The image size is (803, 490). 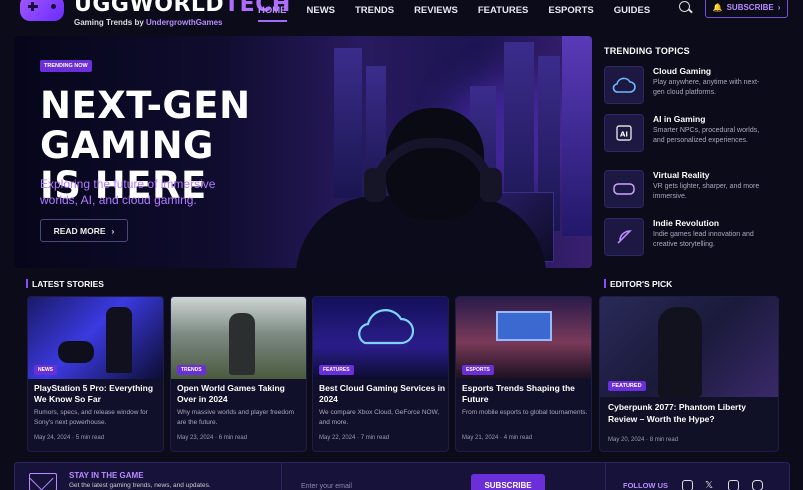 What do you see at coordinates (710, 485) in the screenshot?
I see `x-twitter-icon: 𝕏` at bounding box center [710, 485].